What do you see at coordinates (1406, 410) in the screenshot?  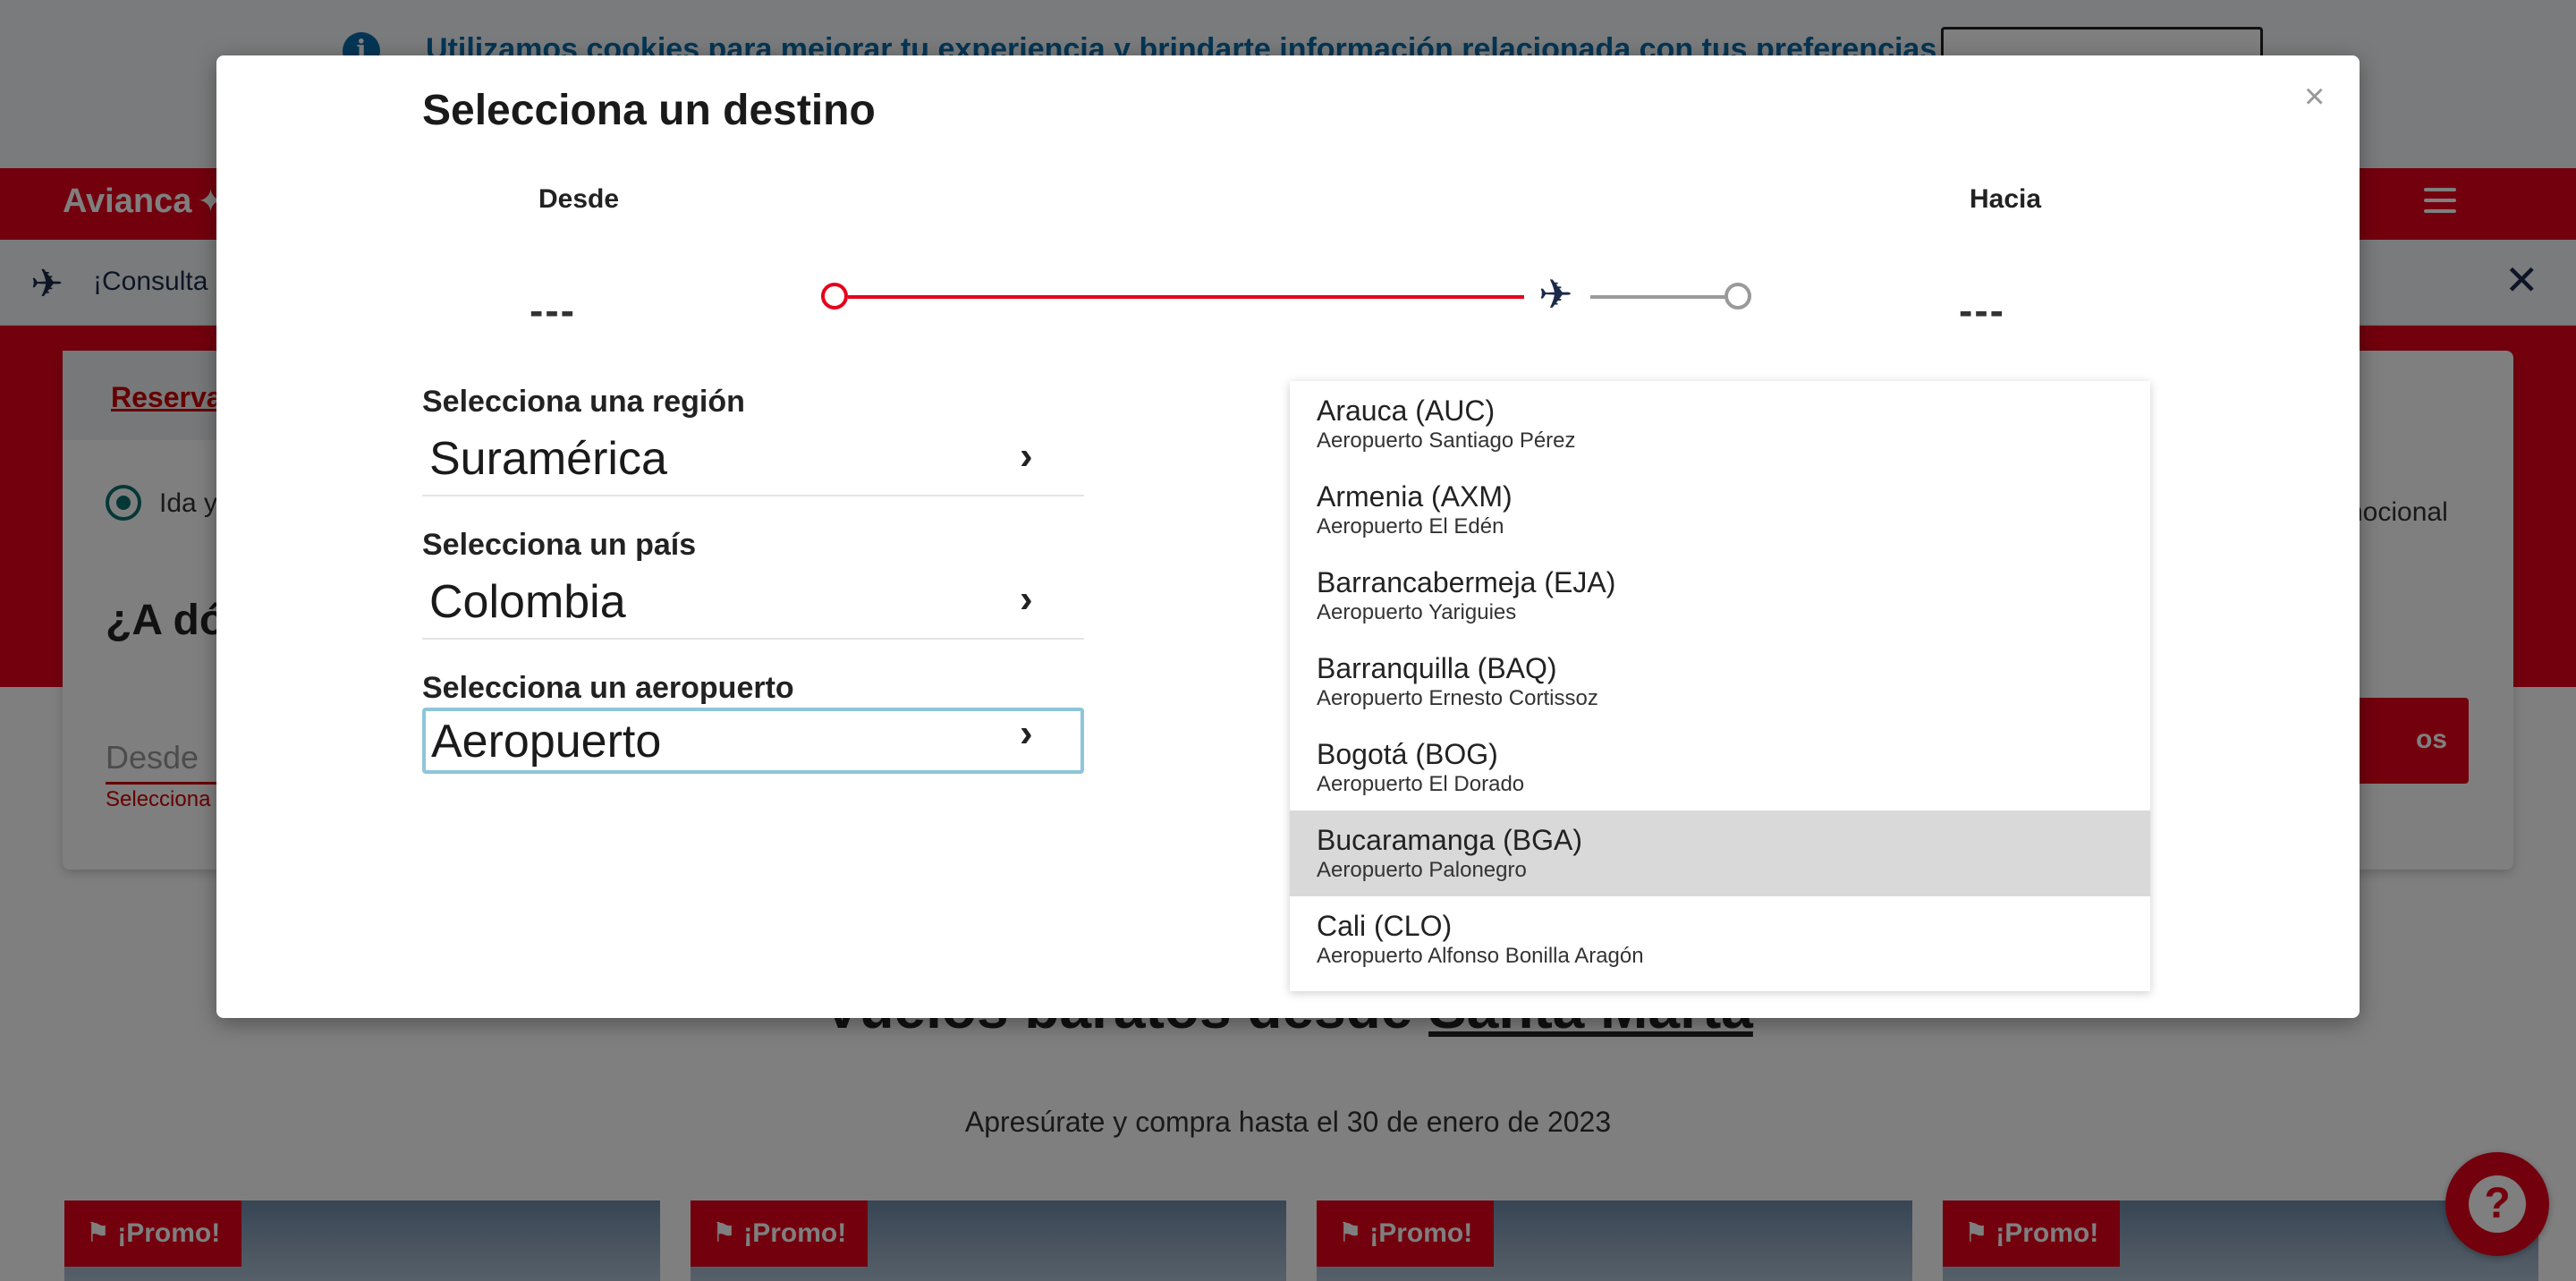 I see `airport-option-name: Arauca (AUC)` at bounding box center [1406, 410].